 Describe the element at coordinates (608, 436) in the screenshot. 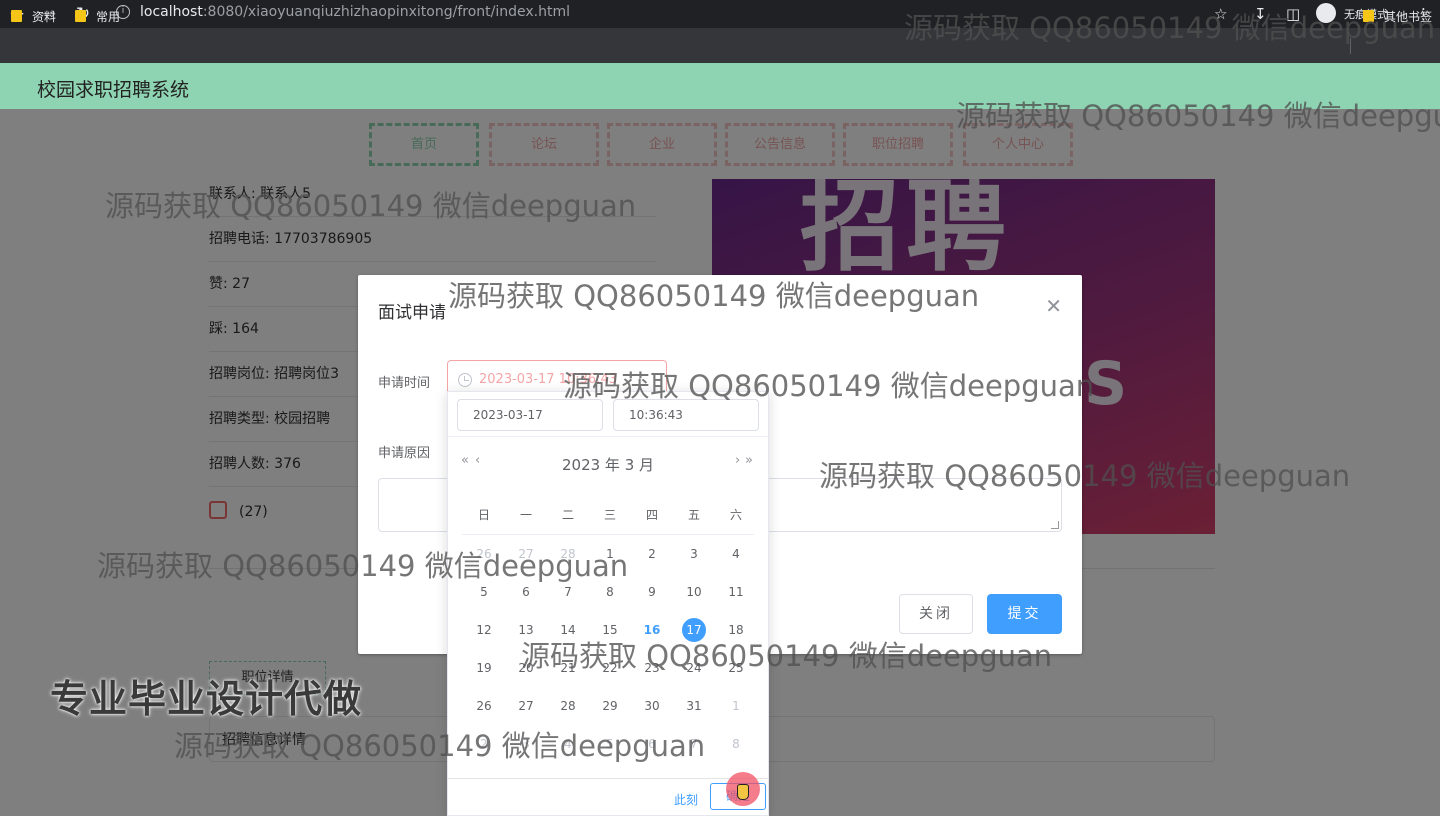

I see `picker-separator` at that location.